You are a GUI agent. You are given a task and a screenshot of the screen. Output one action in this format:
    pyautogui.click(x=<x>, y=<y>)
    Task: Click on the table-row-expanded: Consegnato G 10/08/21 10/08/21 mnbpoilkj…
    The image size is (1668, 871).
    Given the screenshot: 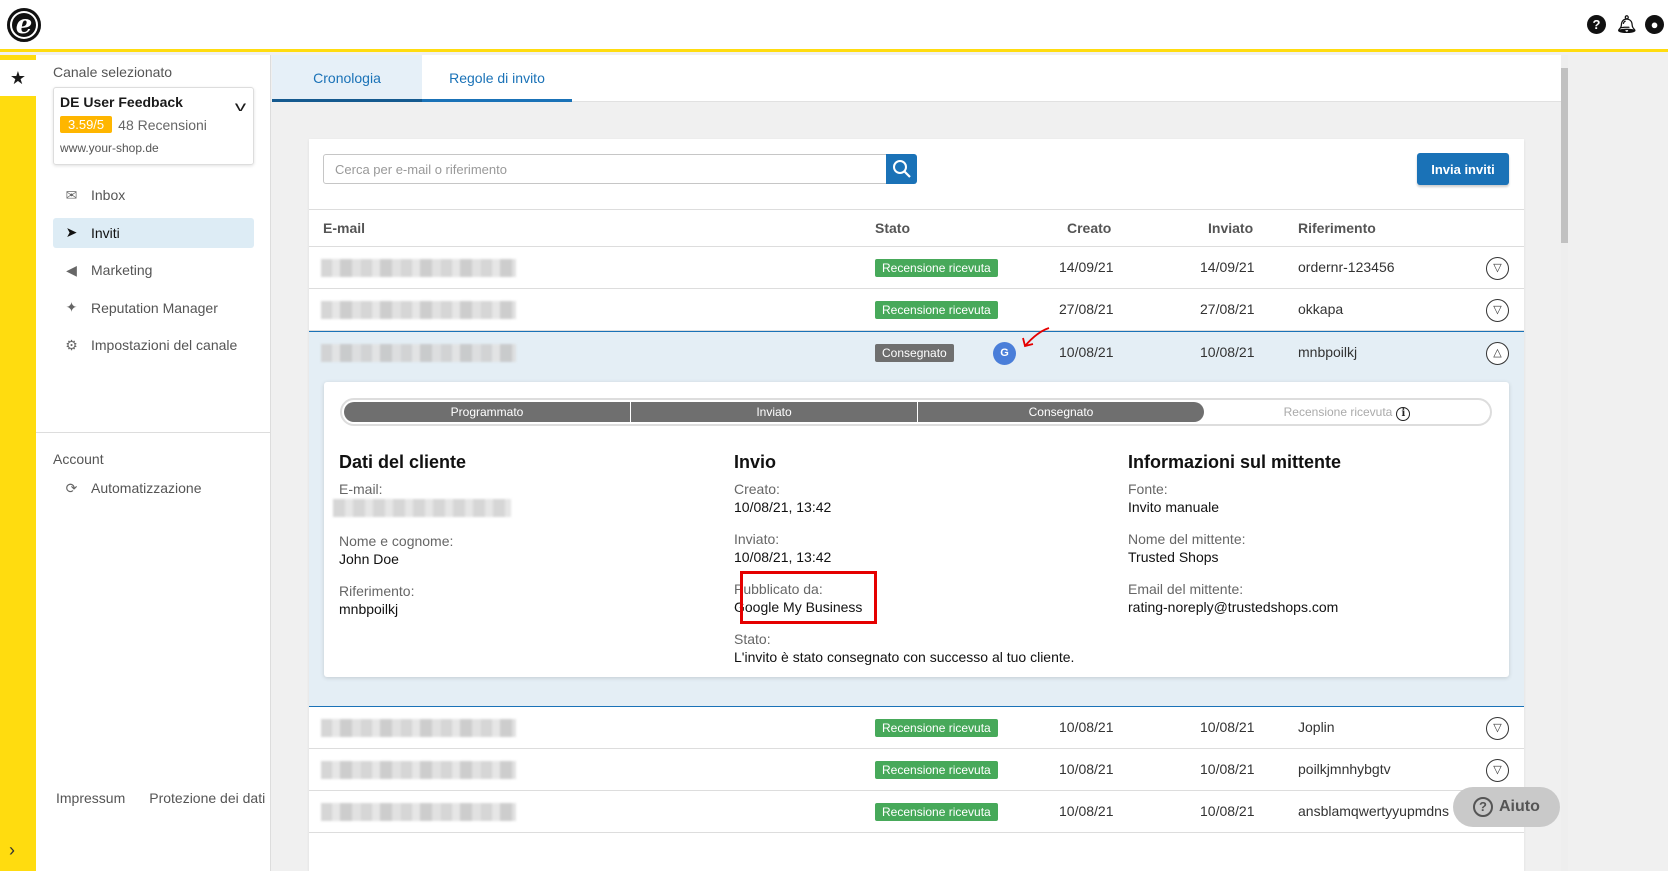 What is the action you would take?
    pyautogui.click(x=916, y=350)
    